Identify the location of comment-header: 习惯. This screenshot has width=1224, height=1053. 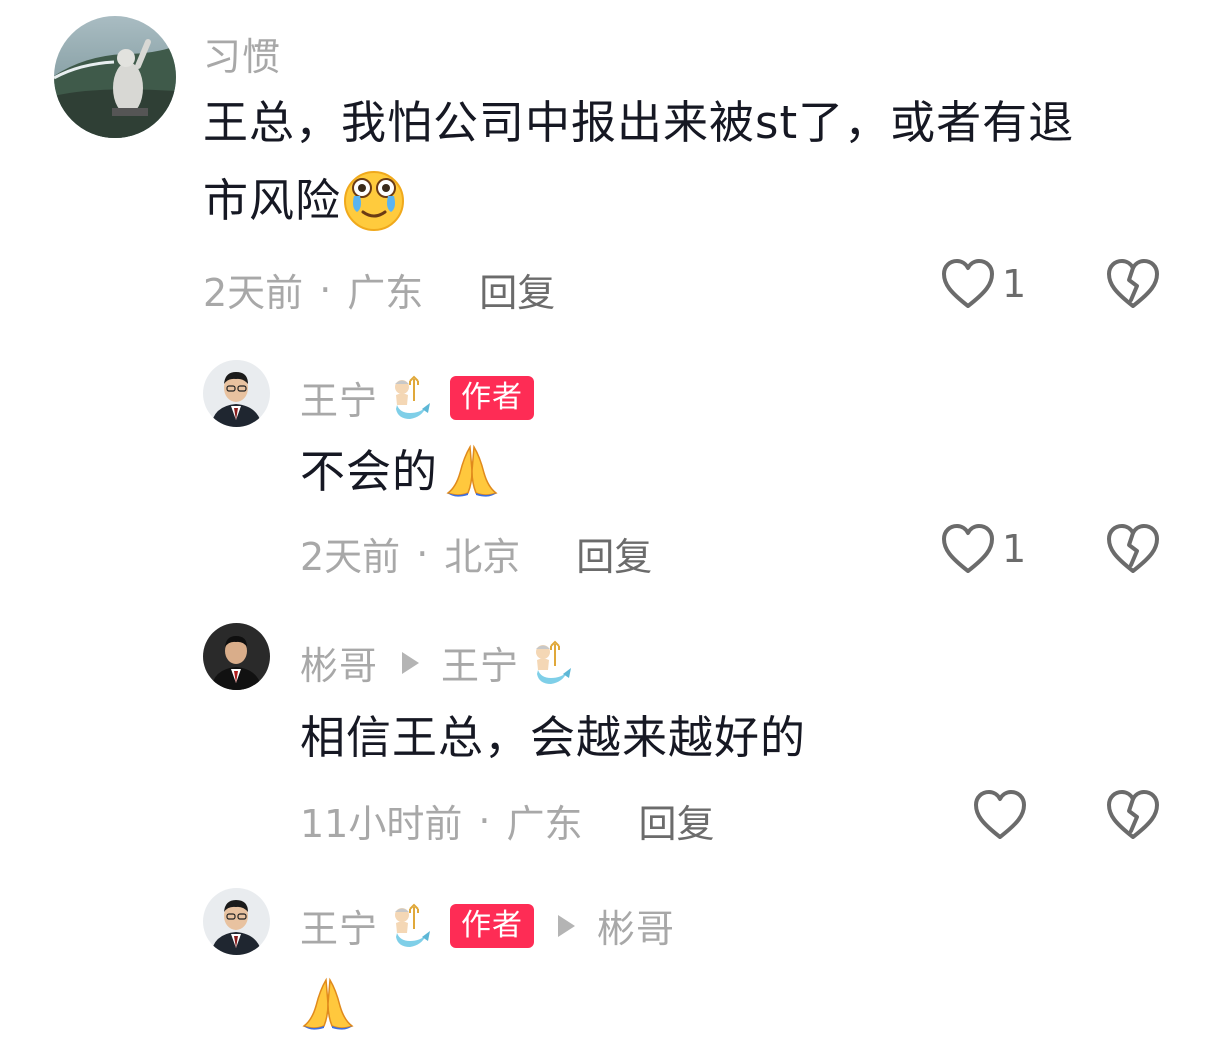
(242, 53).